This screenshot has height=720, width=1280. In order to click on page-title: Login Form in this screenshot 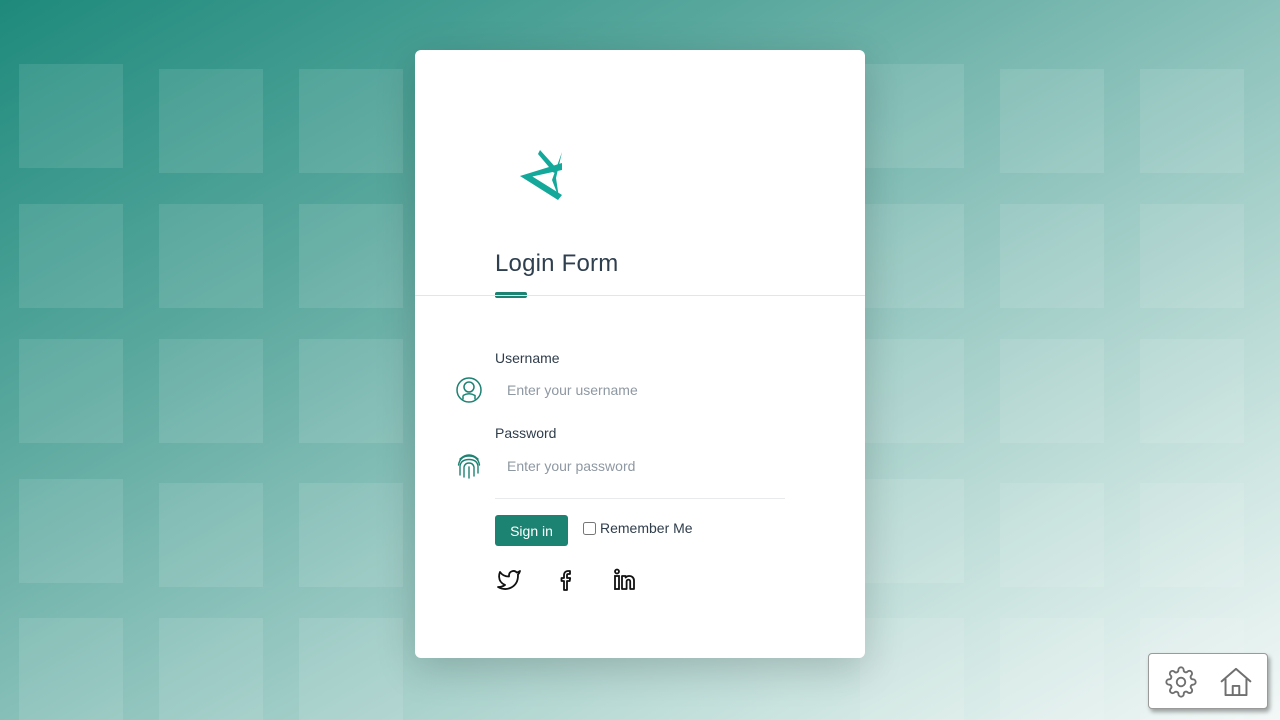, I will do `click(557, 263)`.